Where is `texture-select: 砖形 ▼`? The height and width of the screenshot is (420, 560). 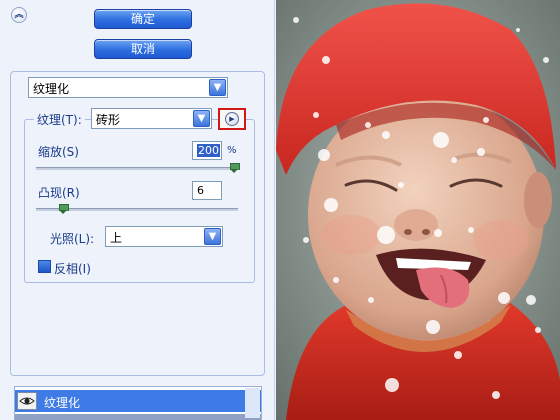 texture-select: 砖形 ▼ is located at coordinates (151, 118).